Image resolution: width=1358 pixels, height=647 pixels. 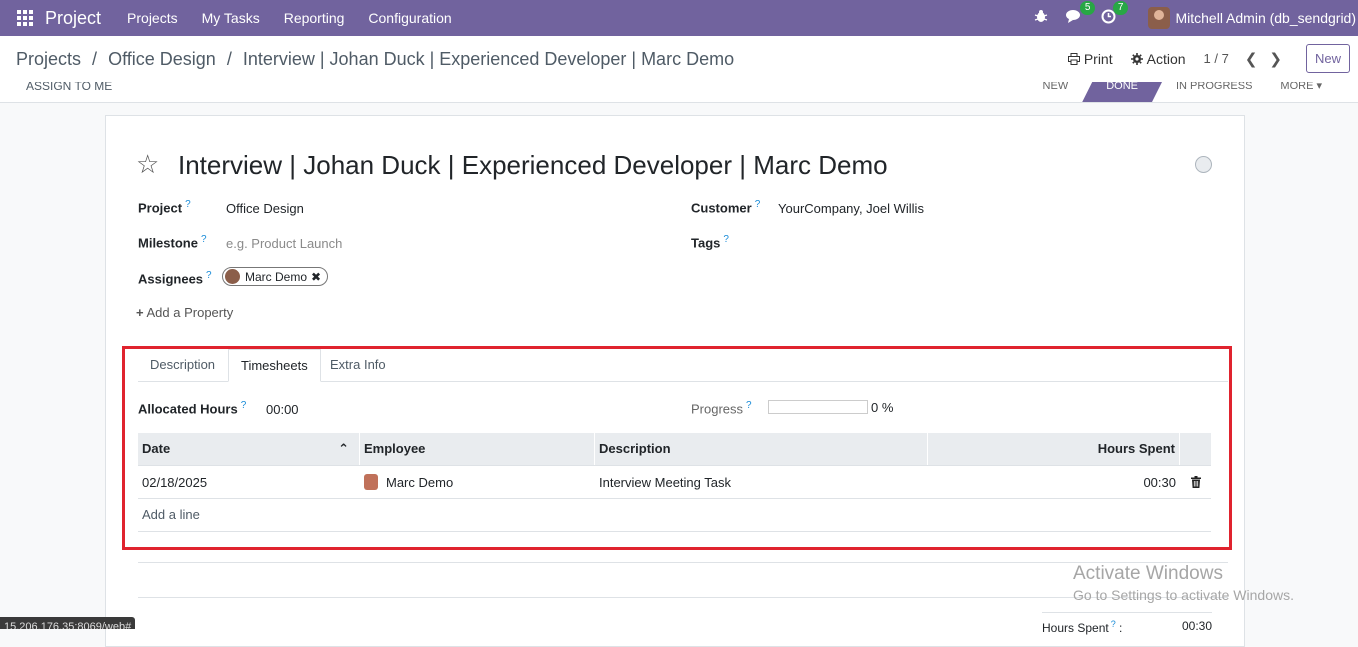 I want to click on avatar, so click(x=232, y=276).